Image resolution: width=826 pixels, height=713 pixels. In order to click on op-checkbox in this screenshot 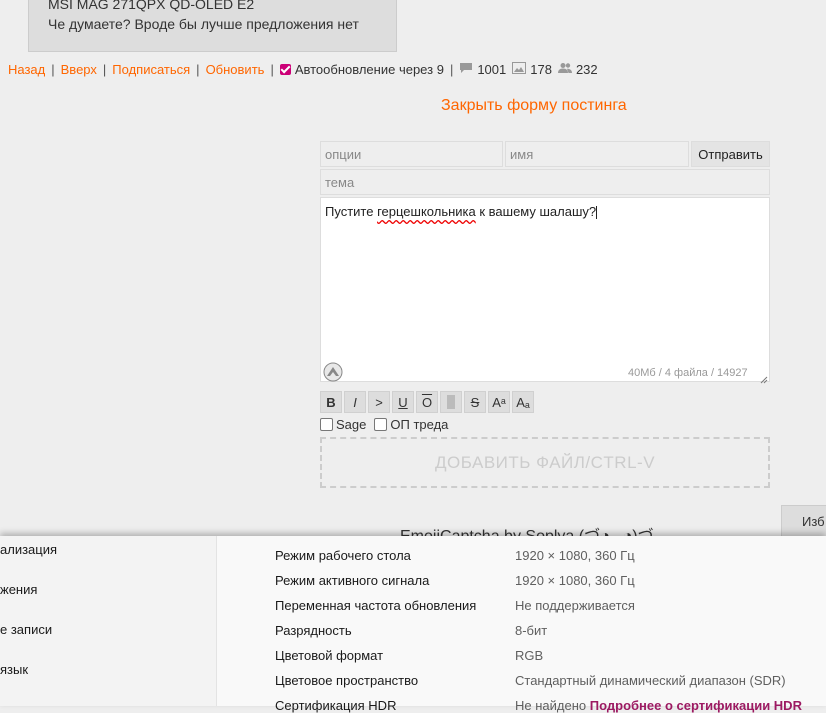, I will do `click(381, 424)`.